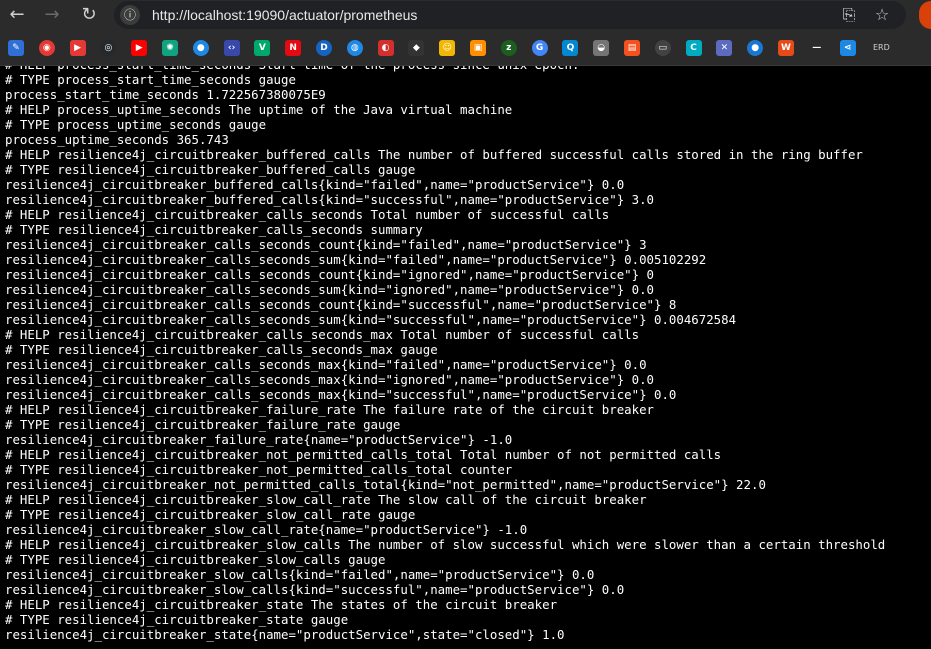 Image resolution: width=931 pixels, height=649 pixels. What do you see at coordinates (293, 48) in the screenshot?
I see `bookmark-netflix-icon: N` at bounding box center [293, 48].